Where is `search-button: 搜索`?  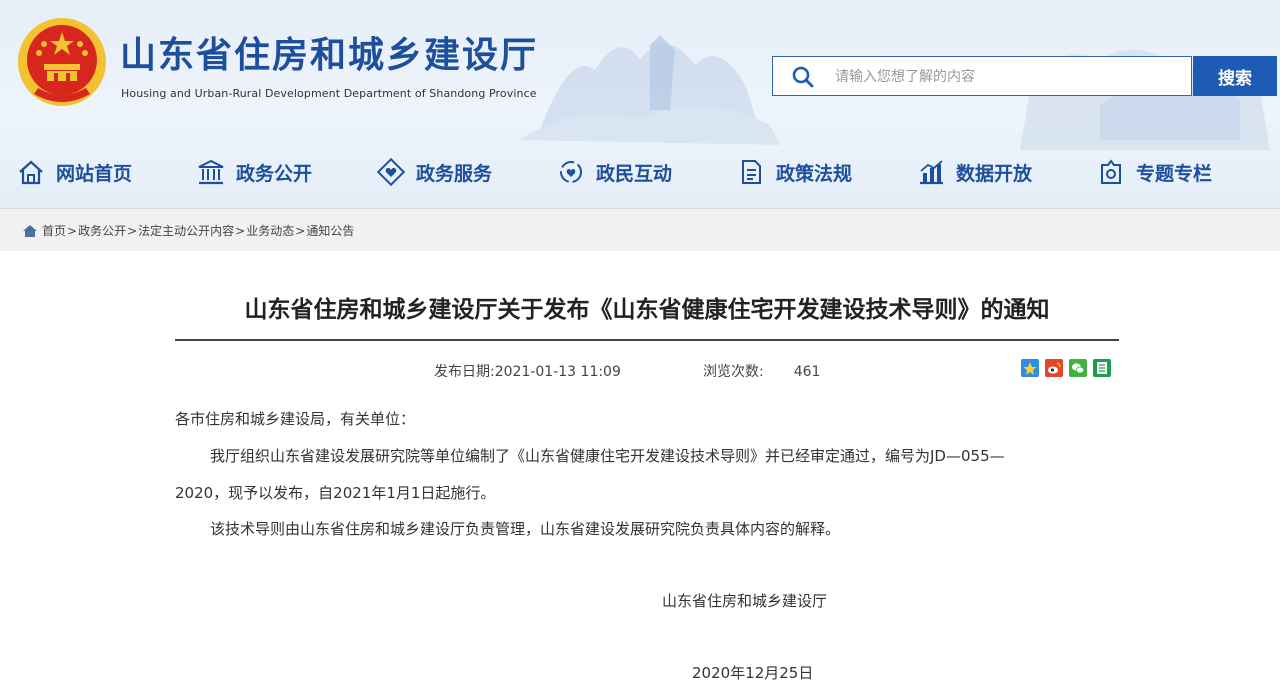 search-button: 搜索 is located at coordinates (1235, 76).